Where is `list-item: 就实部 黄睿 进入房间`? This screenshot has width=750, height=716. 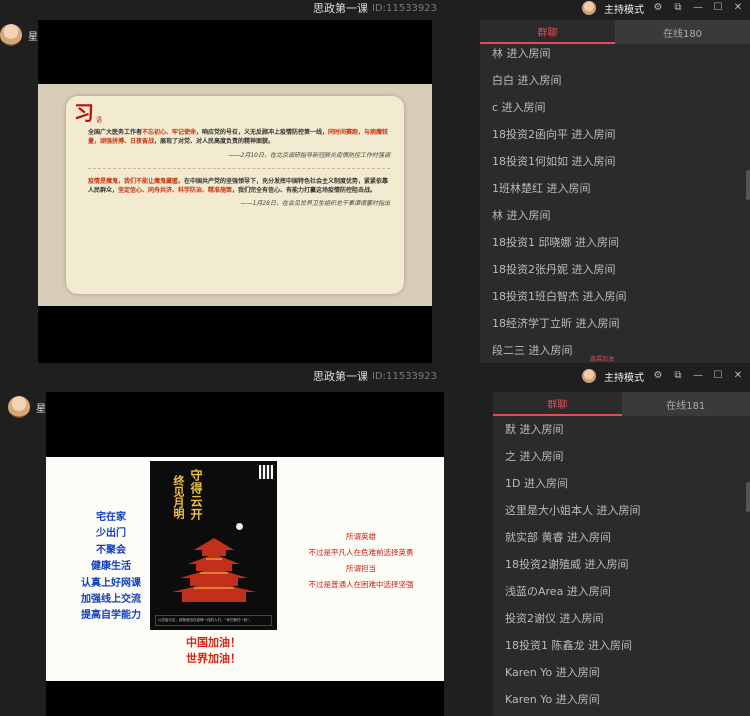
list-item: 就实部 黄睿 进入房间 is located at coordinates (558, 537).